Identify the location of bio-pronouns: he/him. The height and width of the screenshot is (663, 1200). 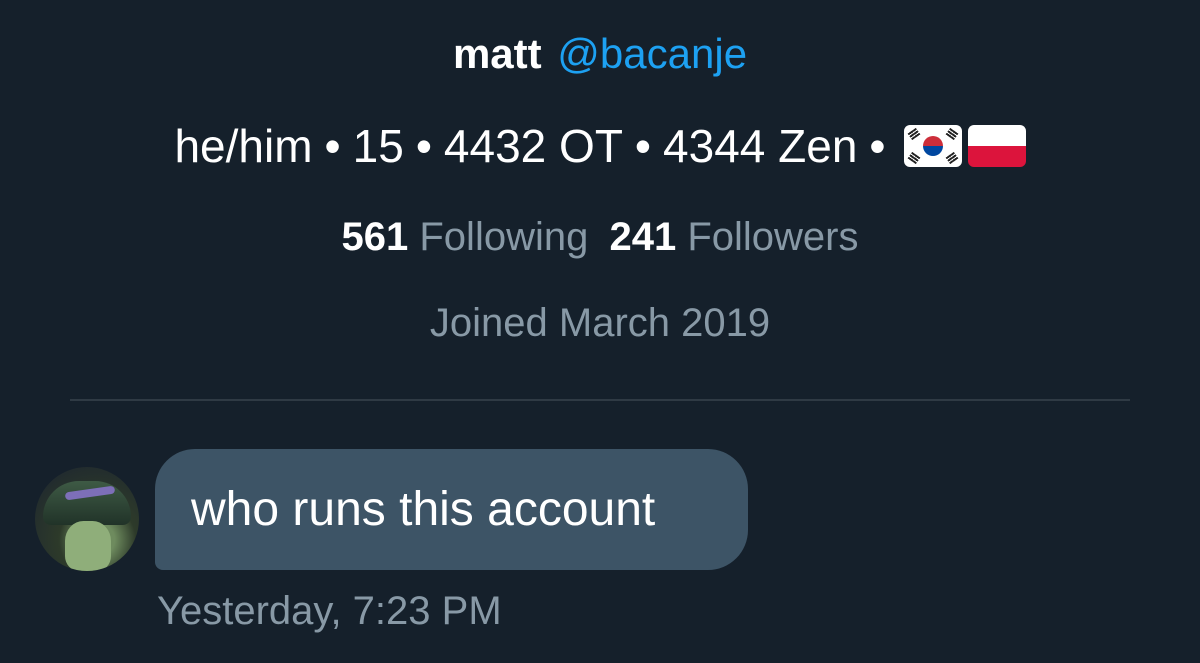
(243, 146).